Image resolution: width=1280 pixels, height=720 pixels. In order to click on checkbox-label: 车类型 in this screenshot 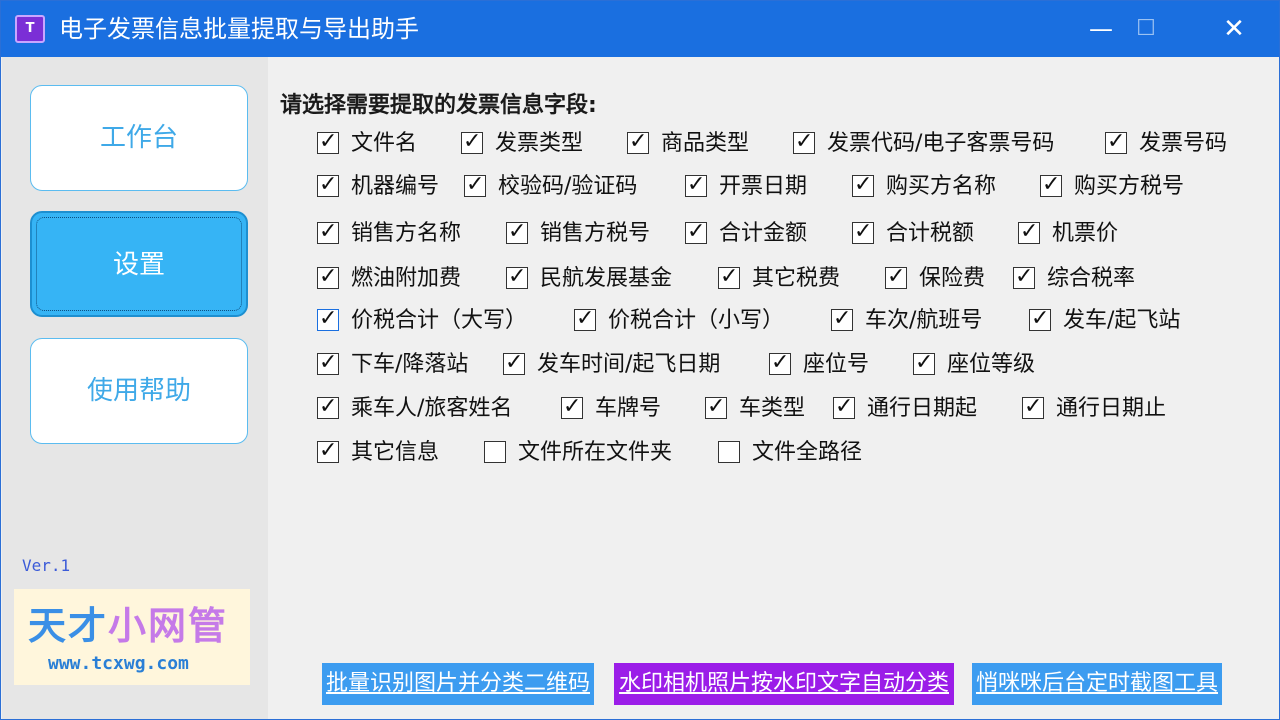, I will do `click(772, 408)`.